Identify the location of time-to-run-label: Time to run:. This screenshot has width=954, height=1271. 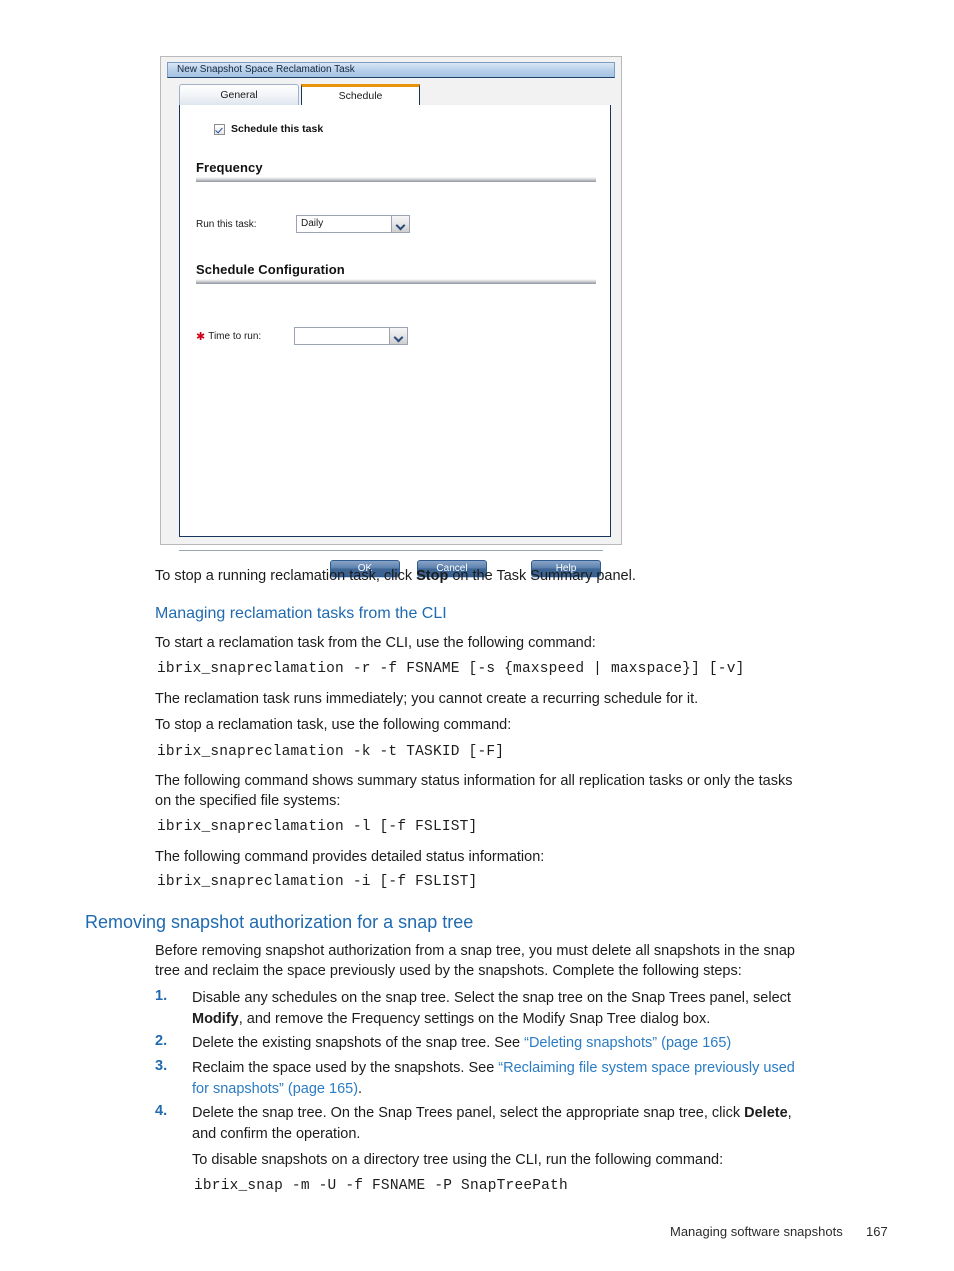
(235, 336).